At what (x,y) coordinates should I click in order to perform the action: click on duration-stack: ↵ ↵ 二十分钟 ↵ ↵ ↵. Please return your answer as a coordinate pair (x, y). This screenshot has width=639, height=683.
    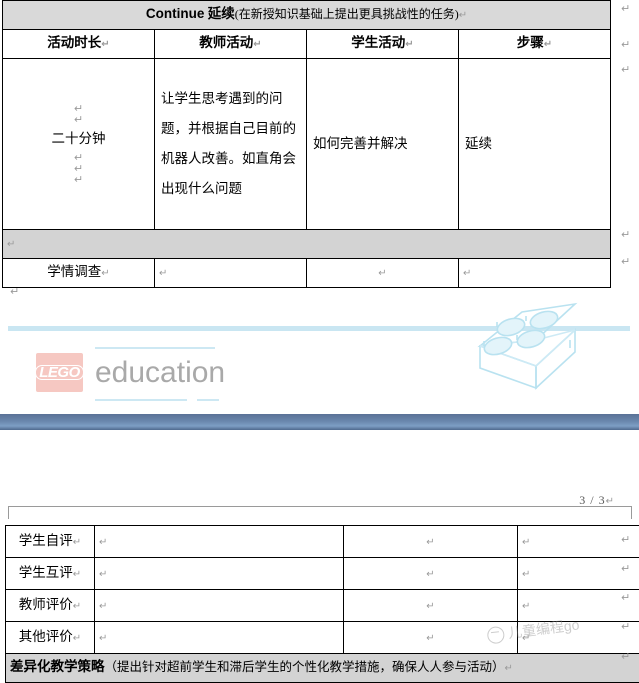
    Looking at the image, I should click on (78, 144).